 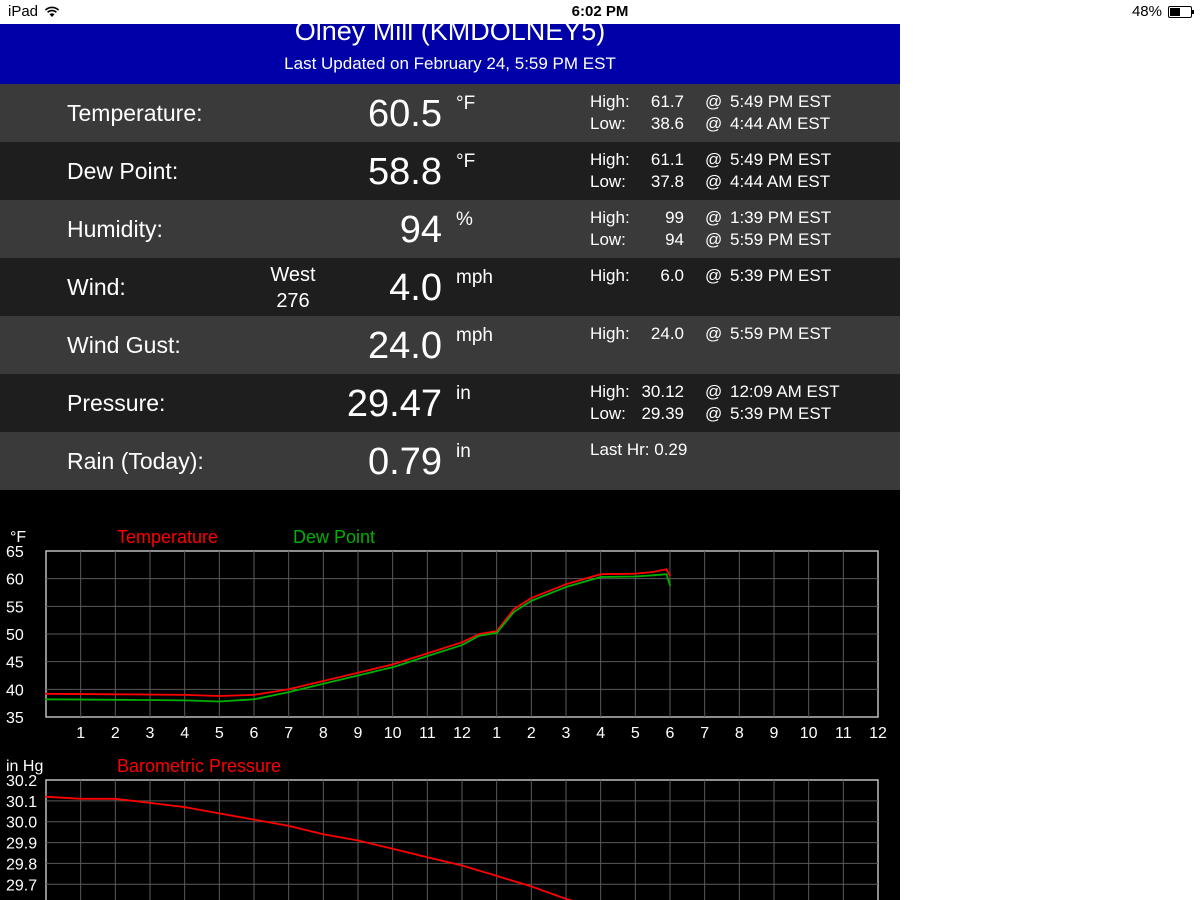 I want to click on high-row: High: 24.0 @ 5:59 PM EST, so click(x=740, y=334).